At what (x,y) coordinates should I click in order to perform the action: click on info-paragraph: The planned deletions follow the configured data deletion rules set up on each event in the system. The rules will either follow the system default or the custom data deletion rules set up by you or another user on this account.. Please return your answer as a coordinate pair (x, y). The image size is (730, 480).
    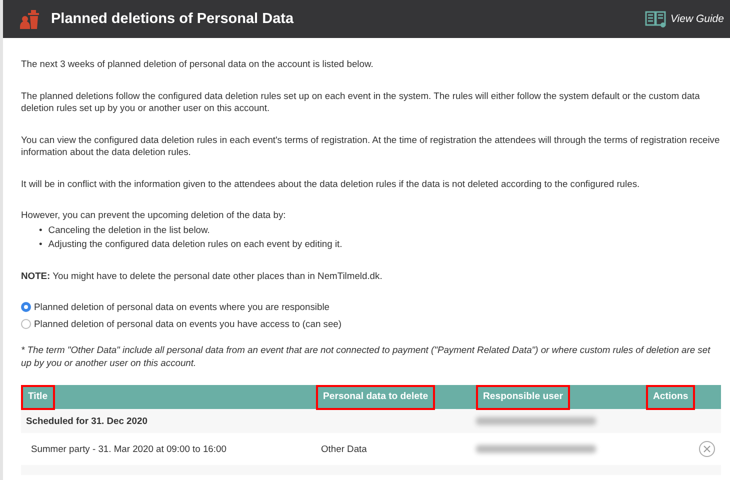
    Looking at the image, I should click on (361, 102).